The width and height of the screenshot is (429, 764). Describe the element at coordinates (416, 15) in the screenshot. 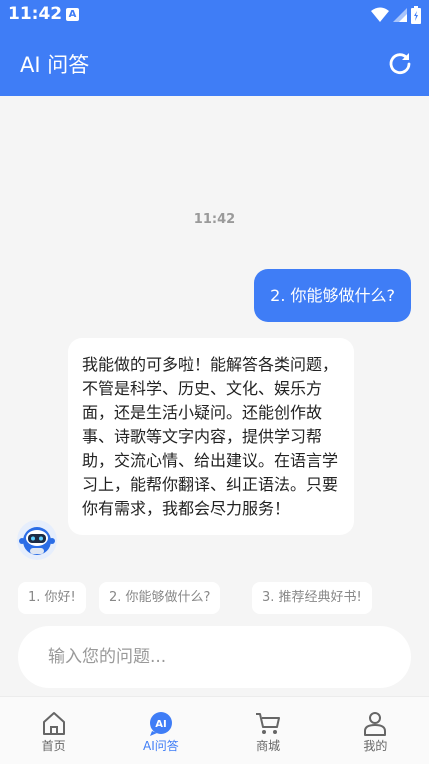

I see `battery-icon` at that location.